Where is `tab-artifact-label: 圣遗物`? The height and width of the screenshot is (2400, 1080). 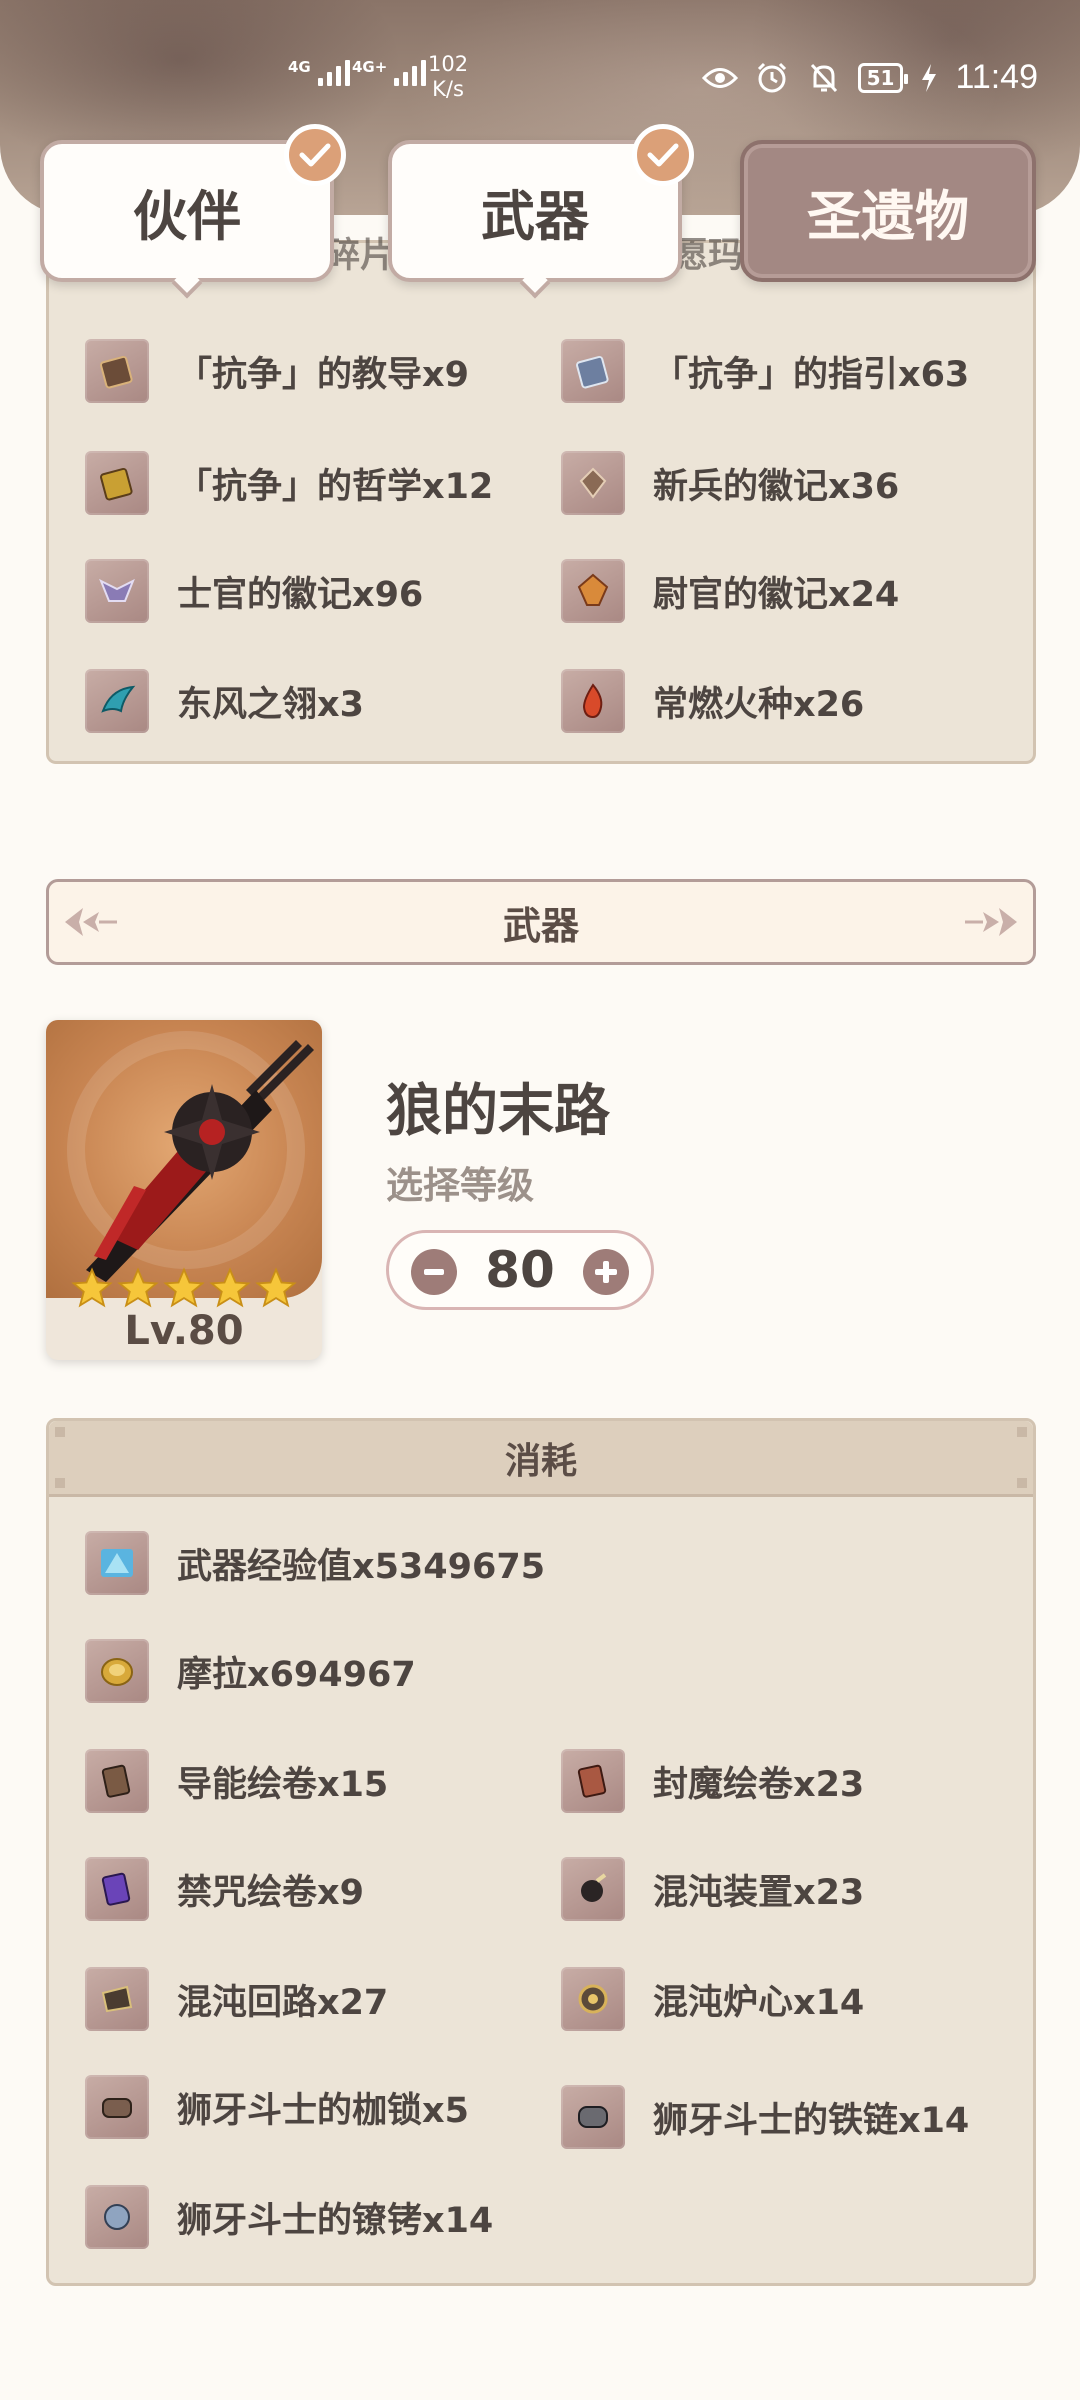 tab-artifact-label: 圣遗物 is located at coordinates (888, 216).